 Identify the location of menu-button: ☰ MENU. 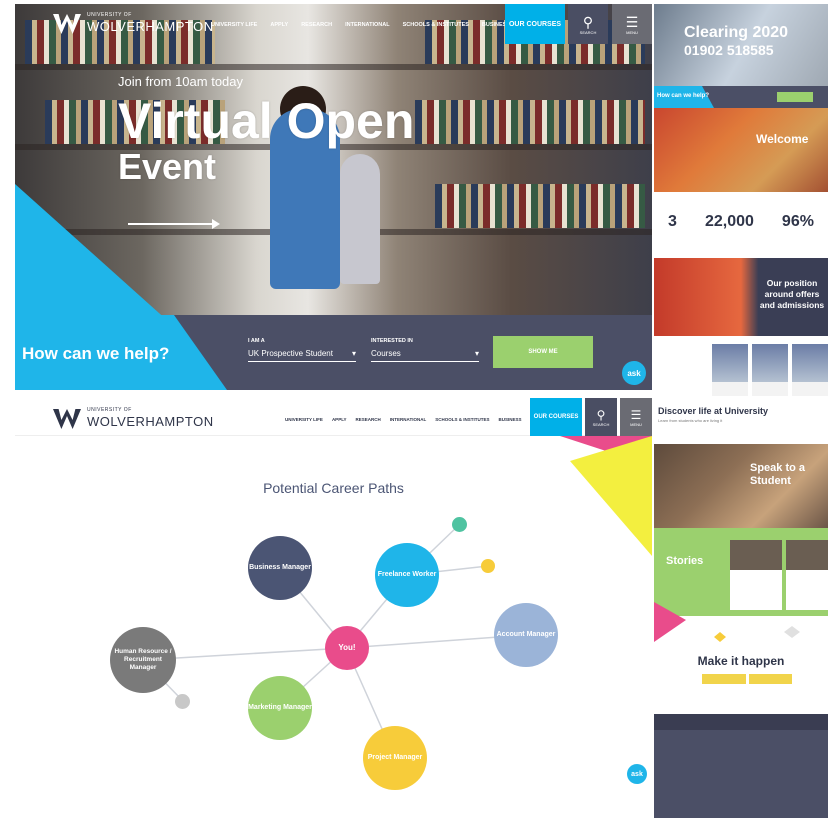
(632, 24).